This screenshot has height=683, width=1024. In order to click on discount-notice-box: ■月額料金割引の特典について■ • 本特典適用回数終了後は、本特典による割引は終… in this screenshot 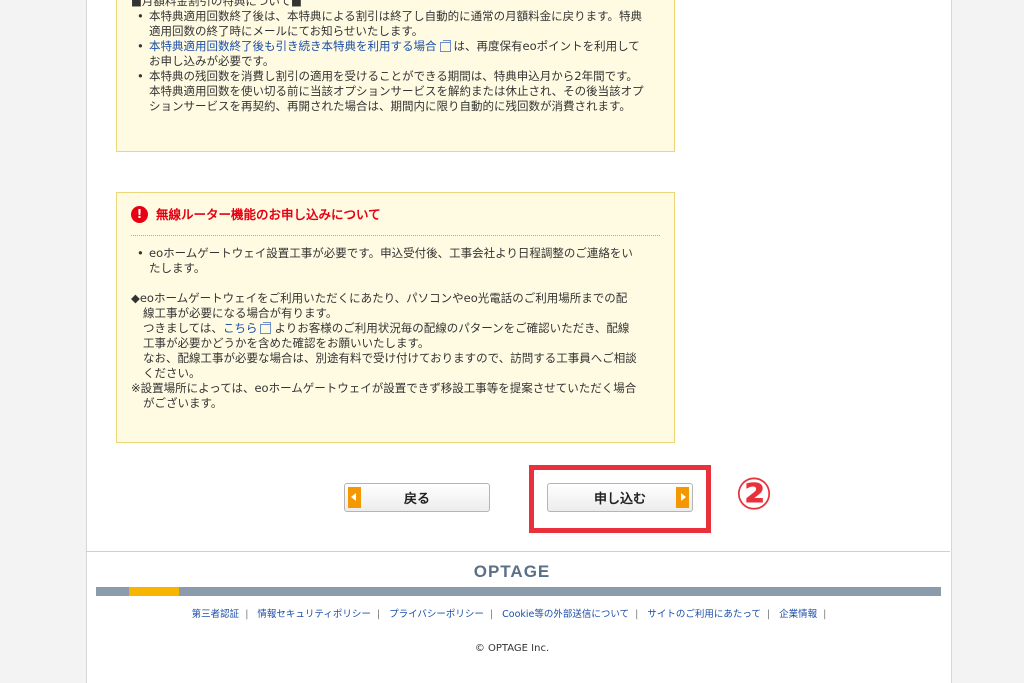, I will do `click(395, 76)`.